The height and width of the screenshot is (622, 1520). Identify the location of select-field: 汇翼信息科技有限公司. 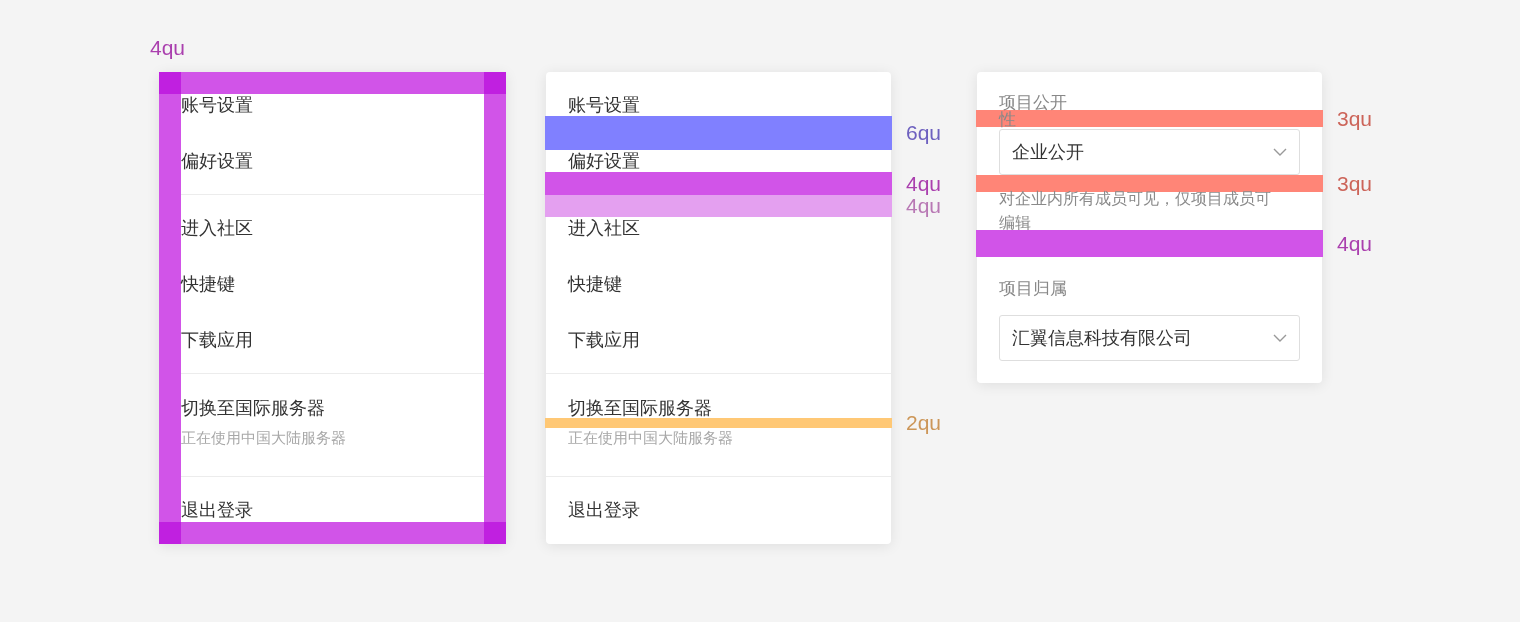
(1149, 338).